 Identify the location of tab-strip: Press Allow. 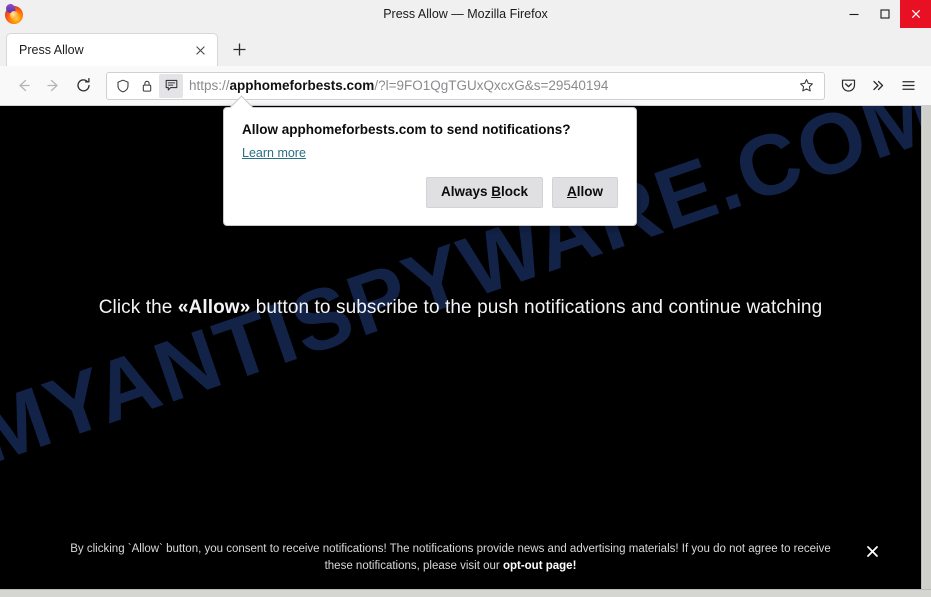
(465, 47).